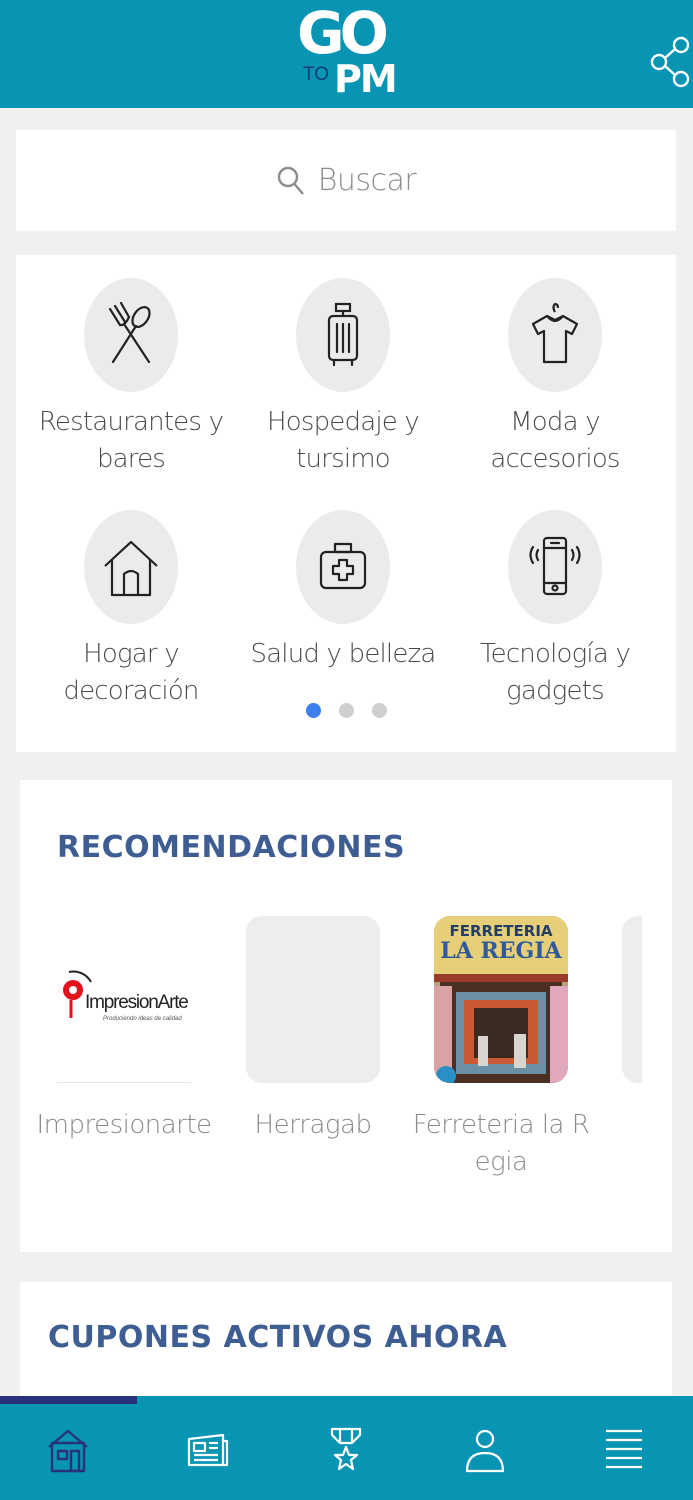 The width and height of the screenshot is (693, 1500). Describe the element at coordinates (278, 1337) in the screenshot. I see `section-title: CUPONES ACTIVOS AHORA` at that location.